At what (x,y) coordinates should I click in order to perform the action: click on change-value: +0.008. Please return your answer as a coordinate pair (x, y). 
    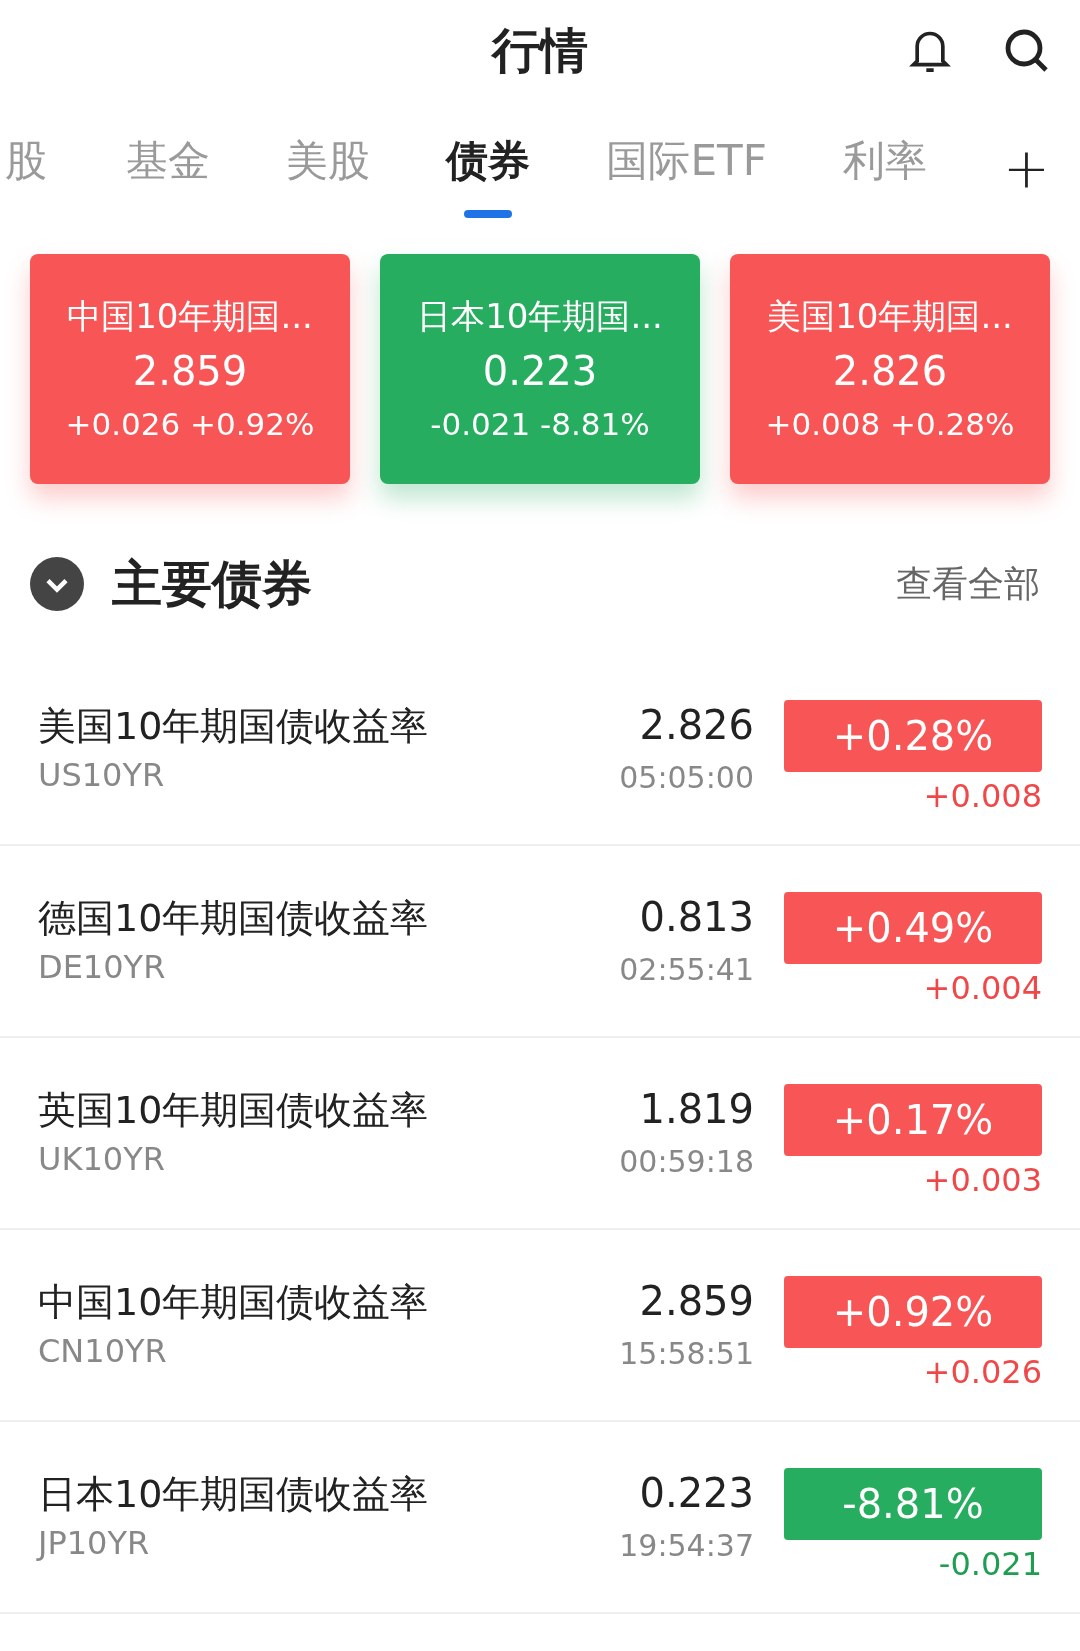
    Looking at the image, I should click on (982, 796).